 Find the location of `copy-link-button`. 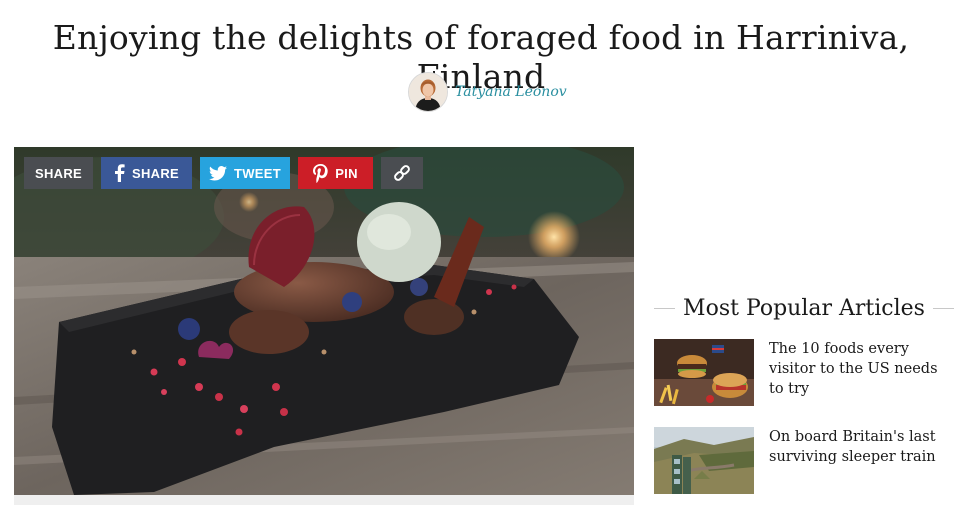

copy-link-button is located at coordinates (402, 173).